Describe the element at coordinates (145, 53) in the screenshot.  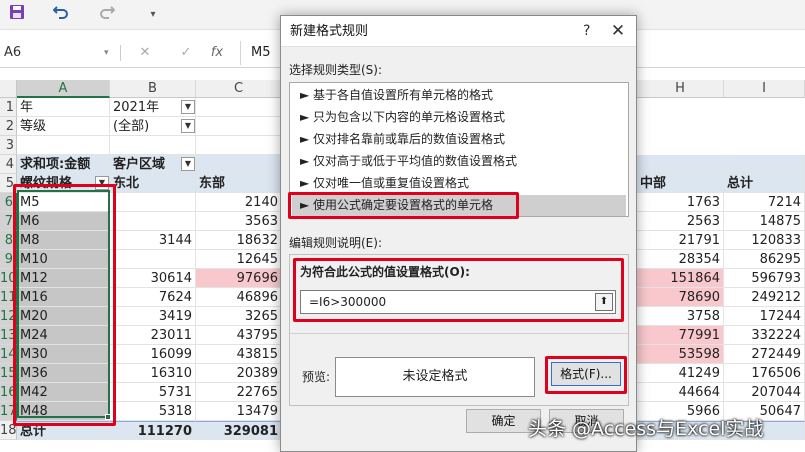
I see `cancel-entry-icon: ✕` at that location.